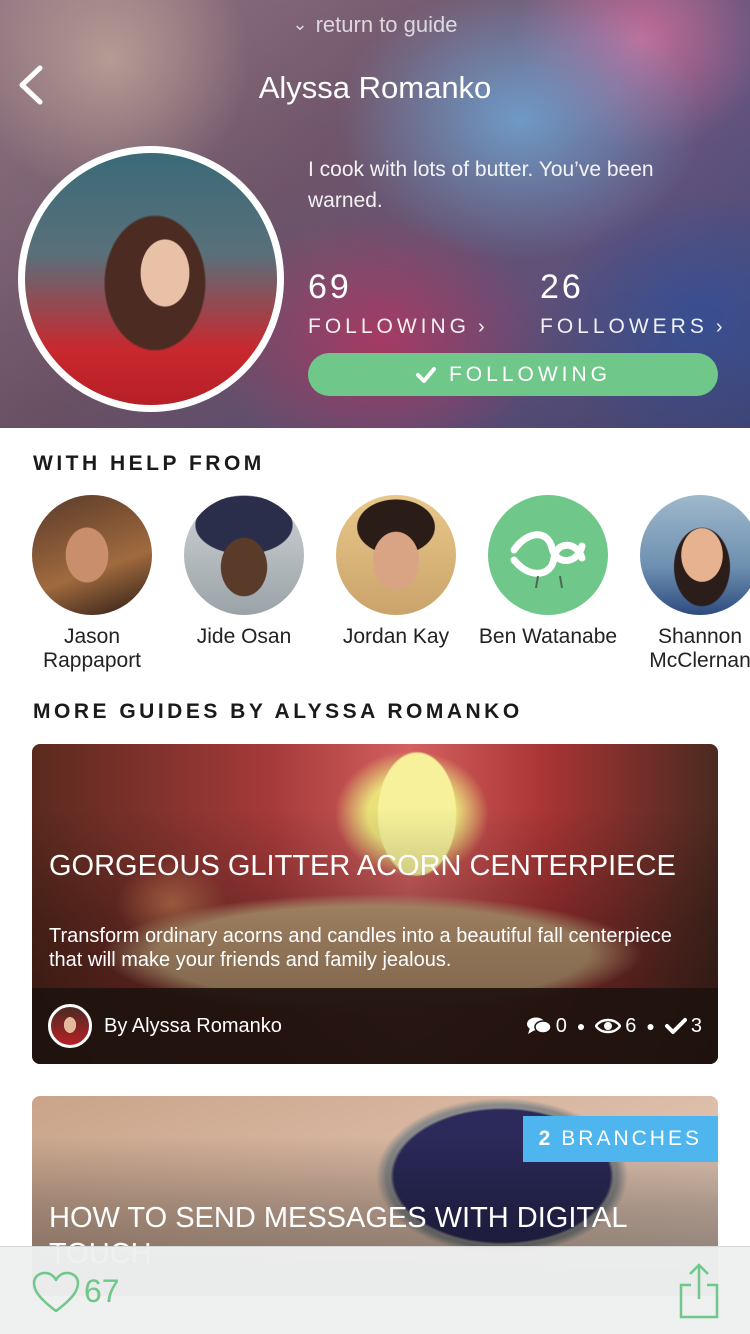 The image size is (750, 1334). What do you see at coordinates (633, 326) in the screenshot?
I see `followers-label: FOLLOWERS ›` at bounding box center [633, 326].